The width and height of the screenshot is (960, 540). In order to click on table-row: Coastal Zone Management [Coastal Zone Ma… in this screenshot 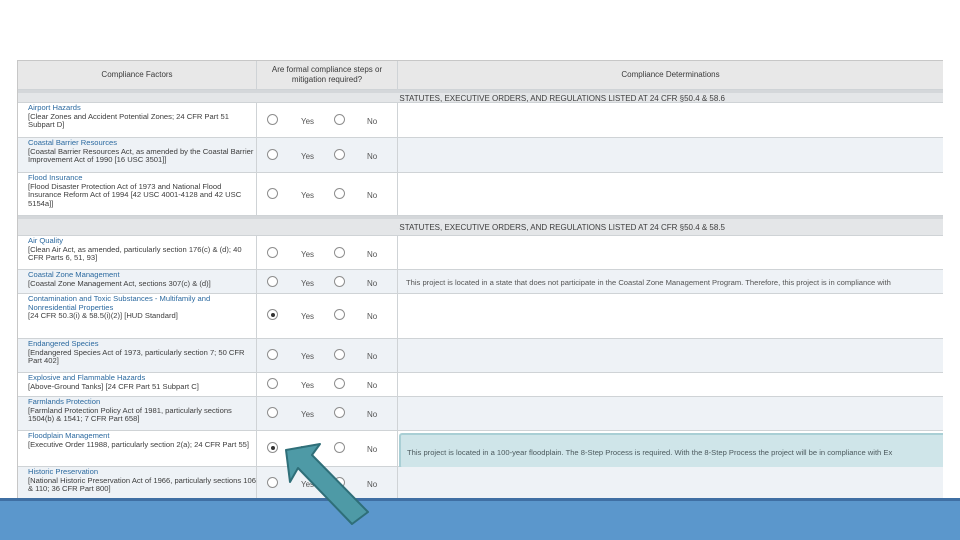, I will do `click(480, 282)`.